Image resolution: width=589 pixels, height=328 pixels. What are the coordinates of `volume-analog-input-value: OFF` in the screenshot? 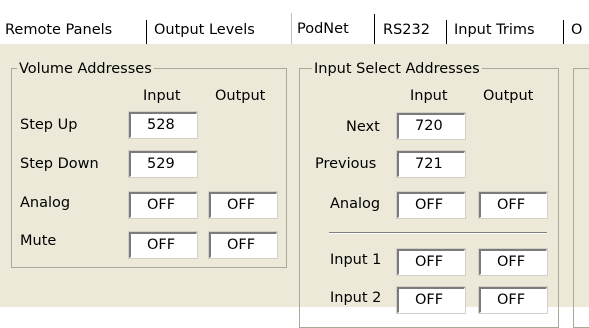 It's located at (161, 205).